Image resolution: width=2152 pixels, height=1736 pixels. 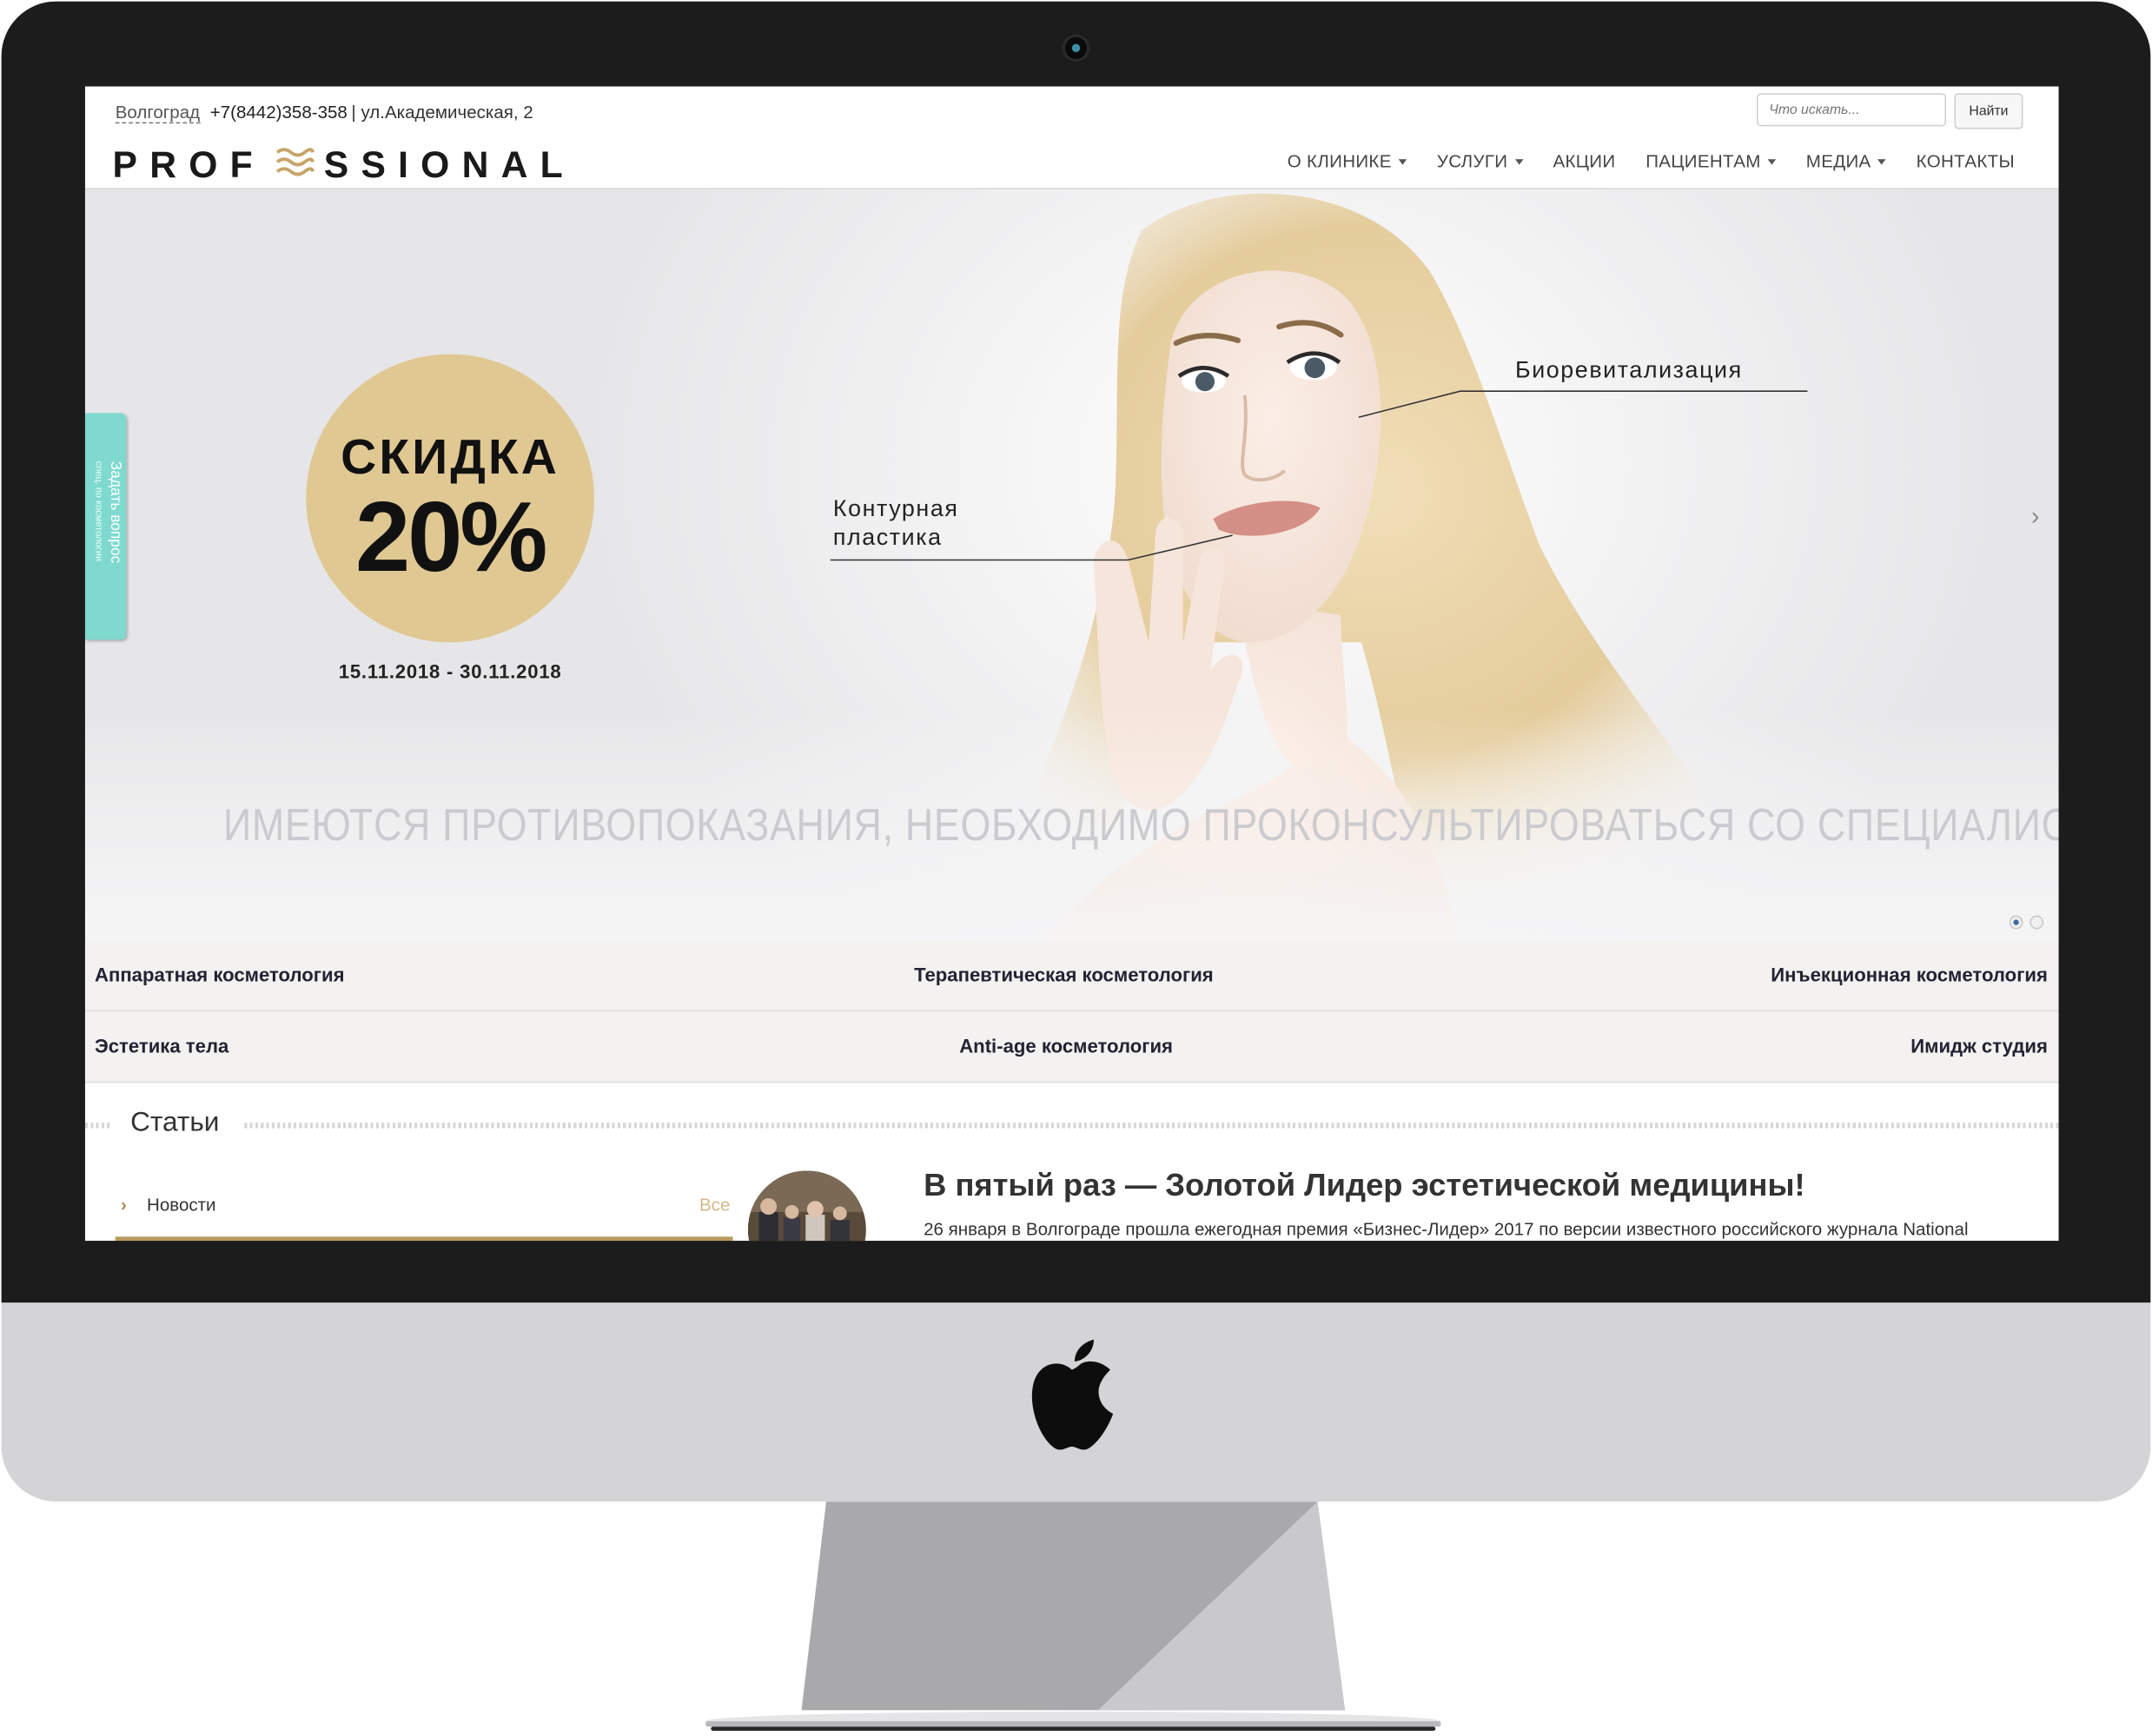 What do you see at coordinates (714, 1204) in the screenshot?
I see `news-all-link: Все` at bounding box center [714, 1204].